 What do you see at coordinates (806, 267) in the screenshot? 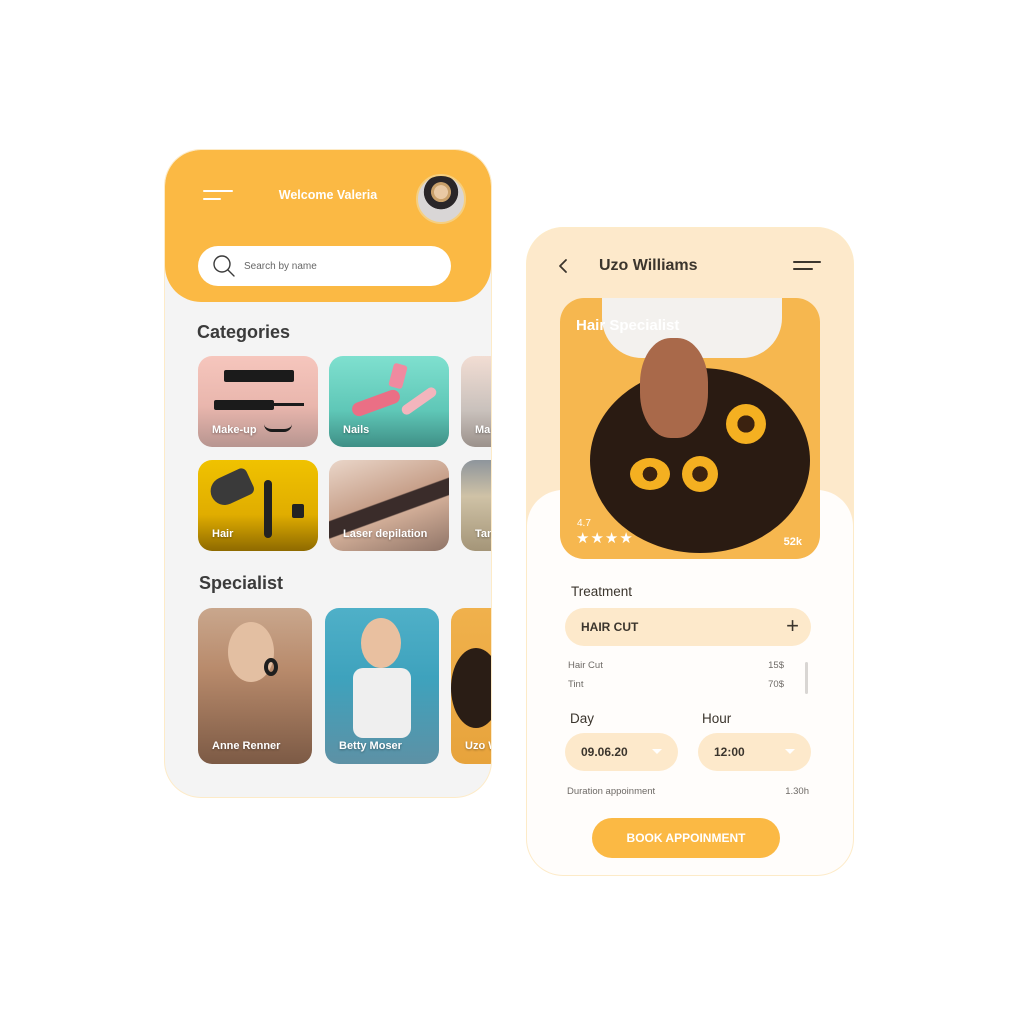
I see `menu-icon` at bounding box center [806, 267].